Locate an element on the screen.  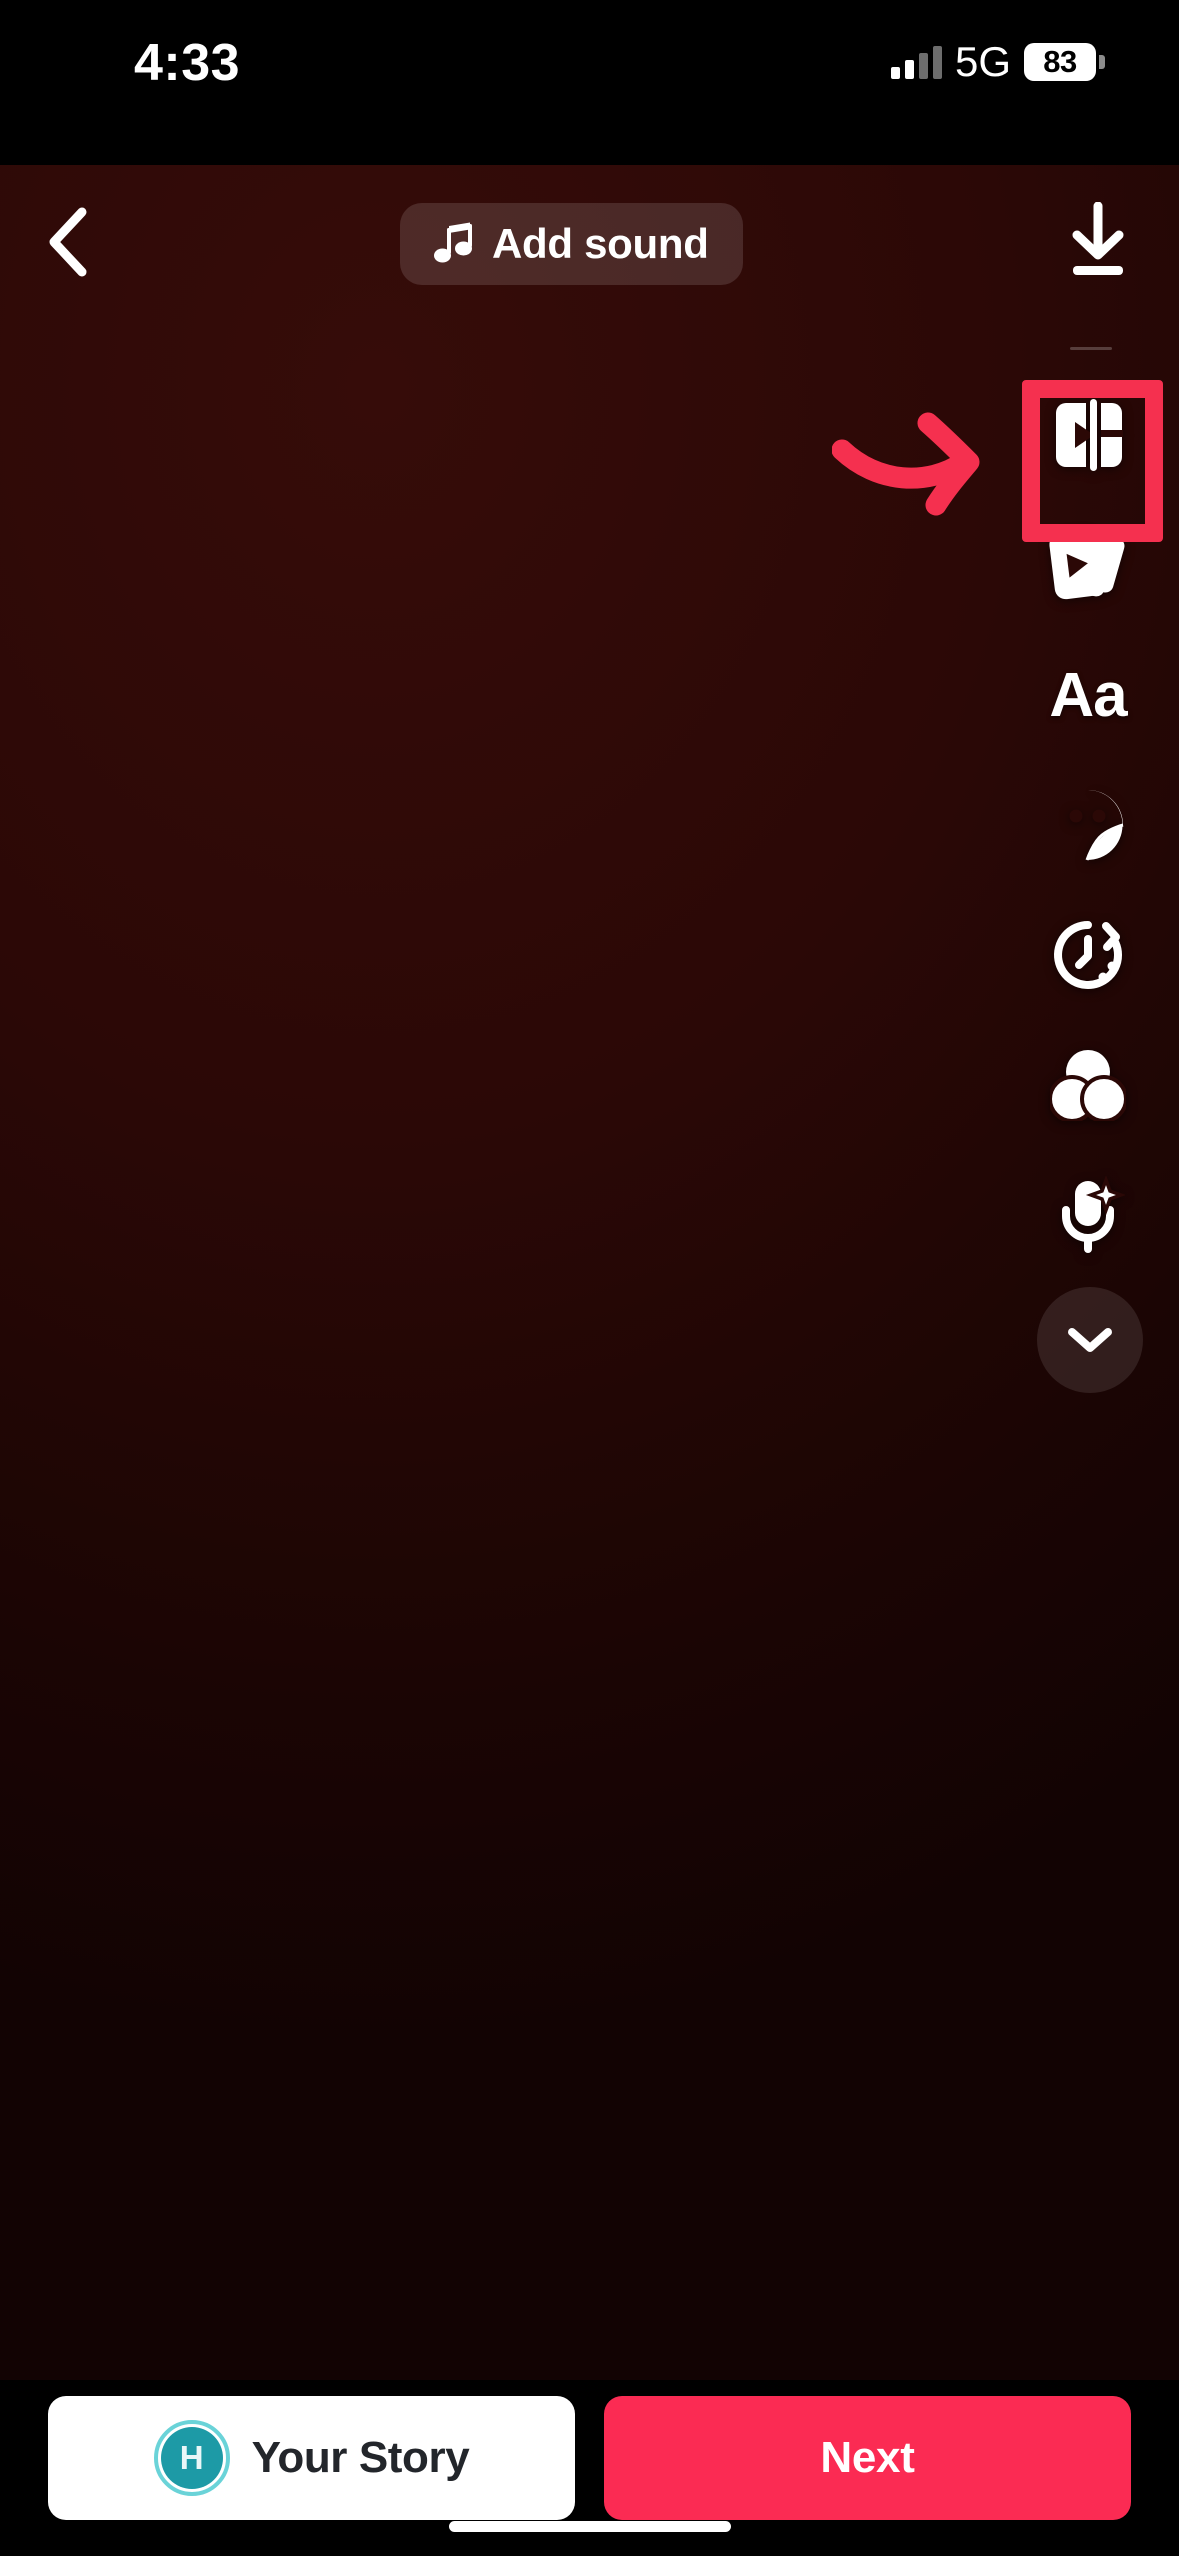
filters-circles-icon is located at coordinates (1088, 1085).